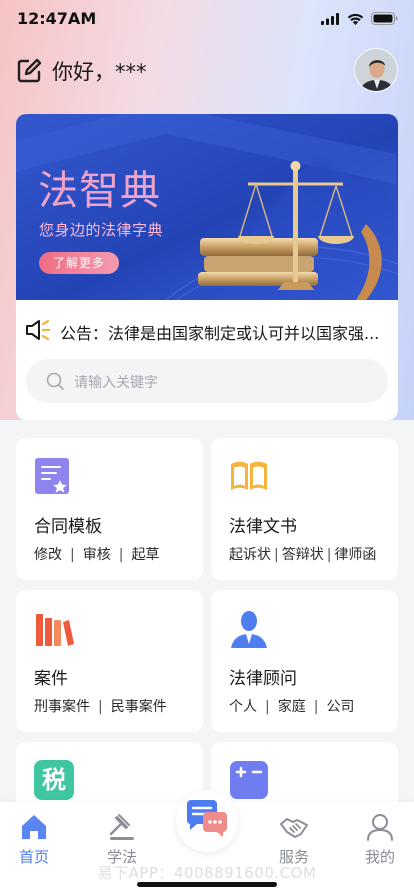 The width and height of the screenshot is (414, 896). What do you see at coordinates (249, 629) in the screenshot?
I see `advisor-person-icon` at bounding box center [249, 629].